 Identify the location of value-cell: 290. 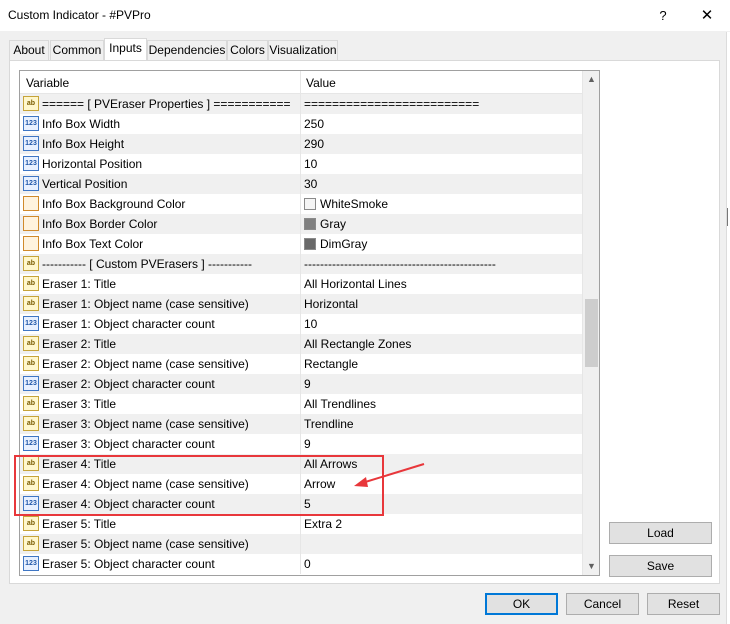
(314, 144).